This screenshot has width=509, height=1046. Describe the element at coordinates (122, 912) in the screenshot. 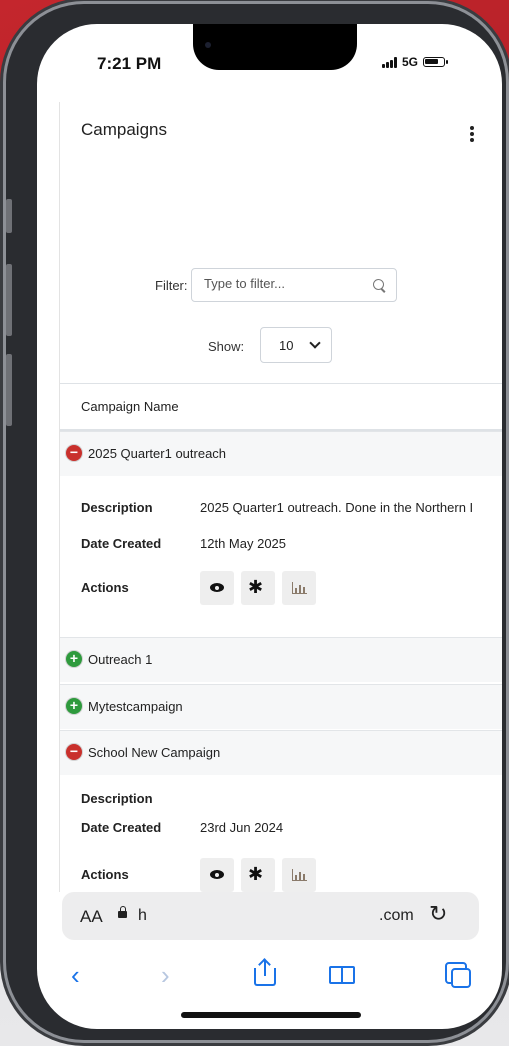

I see `lock-icon` at that location.